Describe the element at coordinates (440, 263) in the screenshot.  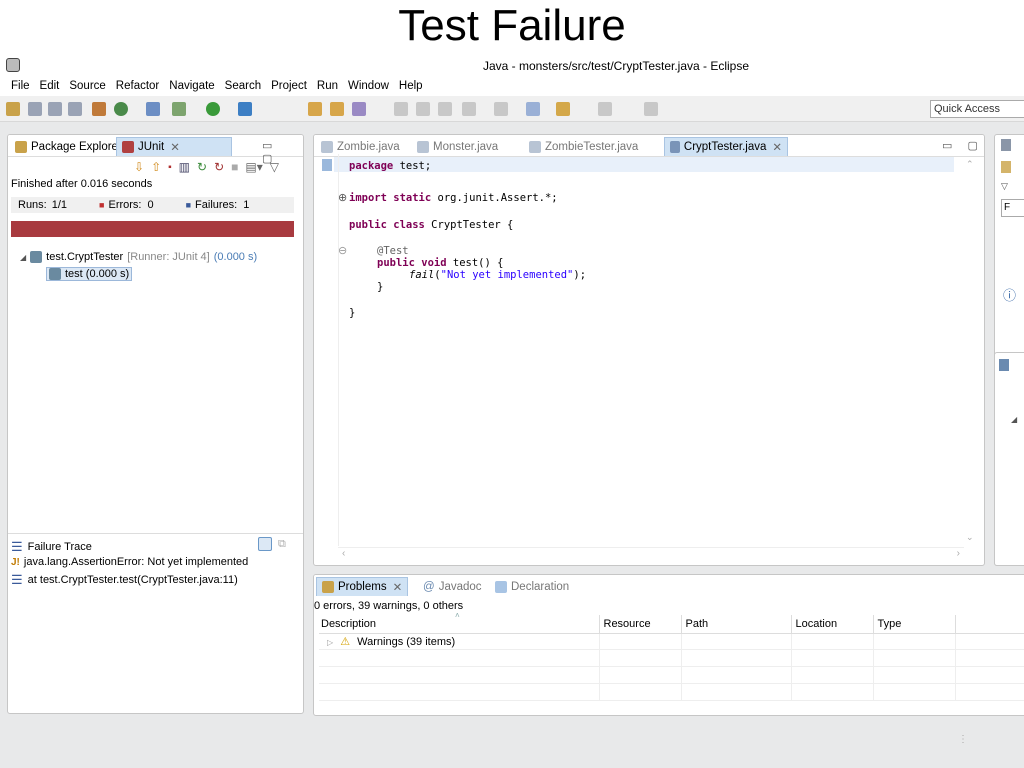
I see `code-method-line: public void test() {` at that location.